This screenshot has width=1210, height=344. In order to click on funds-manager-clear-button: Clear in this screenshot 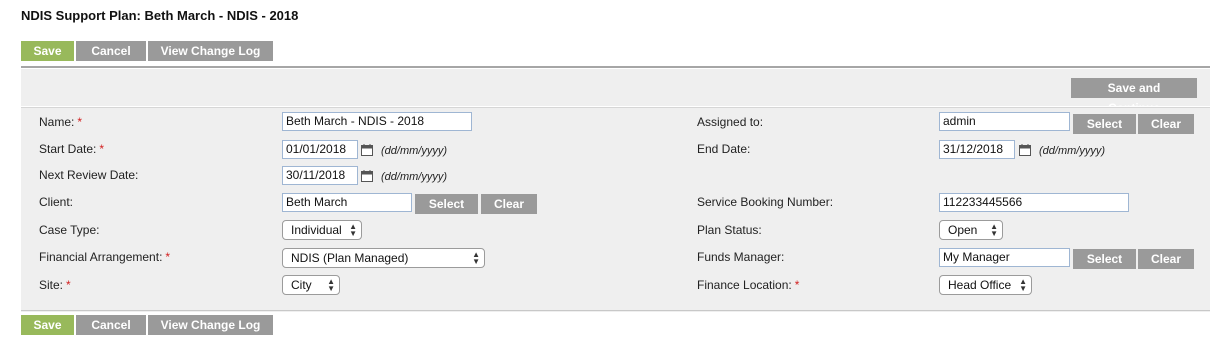, I will do `click(1166, 259)`.